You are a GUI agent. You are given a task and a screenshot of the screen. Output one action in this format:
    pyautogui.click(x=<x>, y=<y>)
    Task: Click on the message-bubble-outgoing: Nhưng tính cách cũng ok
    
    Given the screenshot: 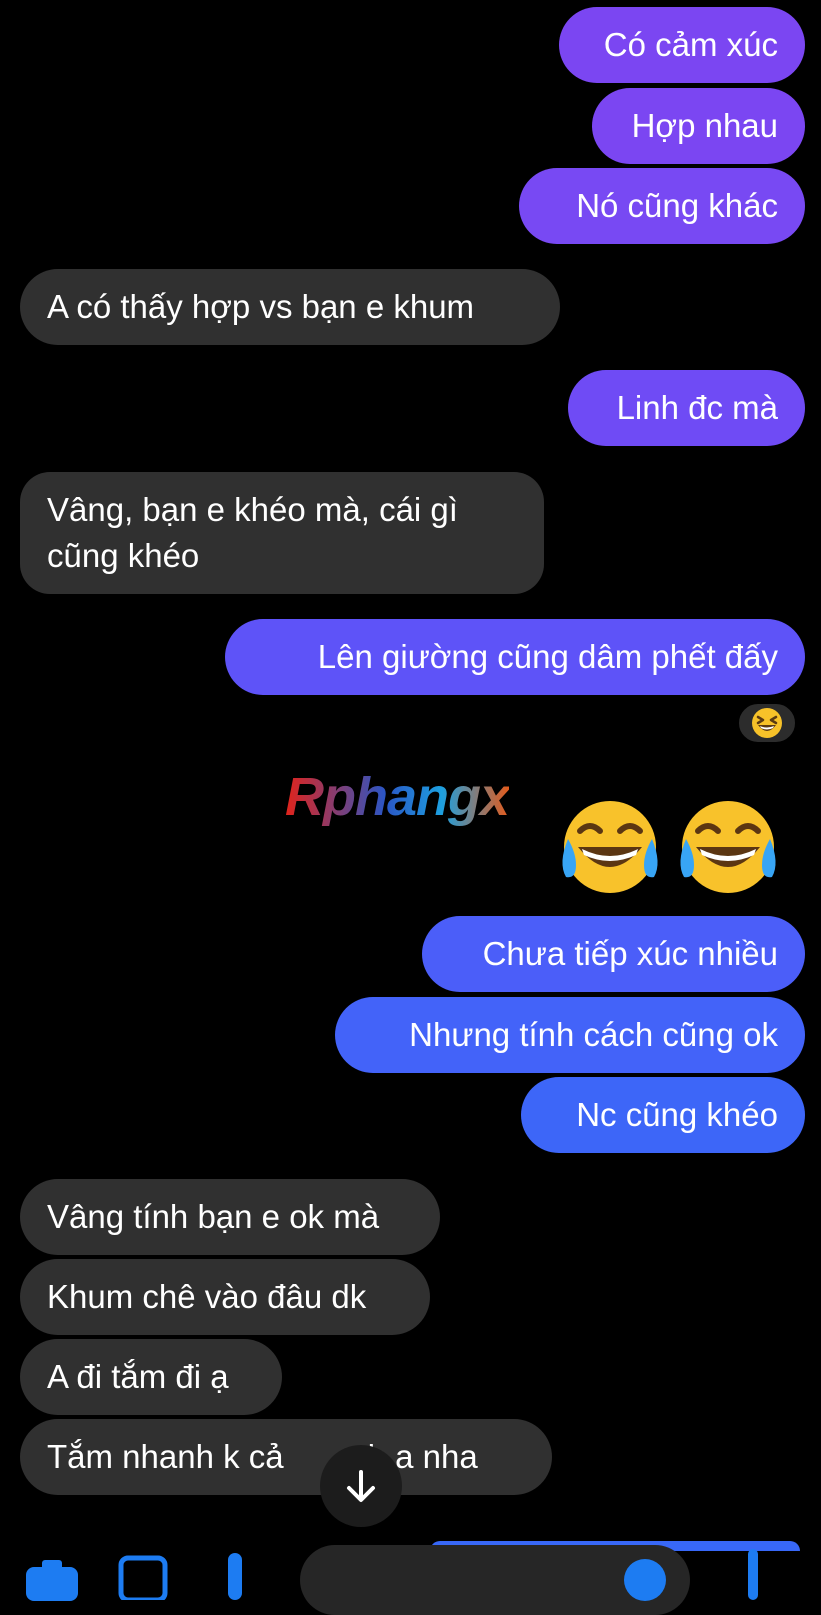 What is the action you would take?
    pyautogui.click(x=570, y=1035)
    